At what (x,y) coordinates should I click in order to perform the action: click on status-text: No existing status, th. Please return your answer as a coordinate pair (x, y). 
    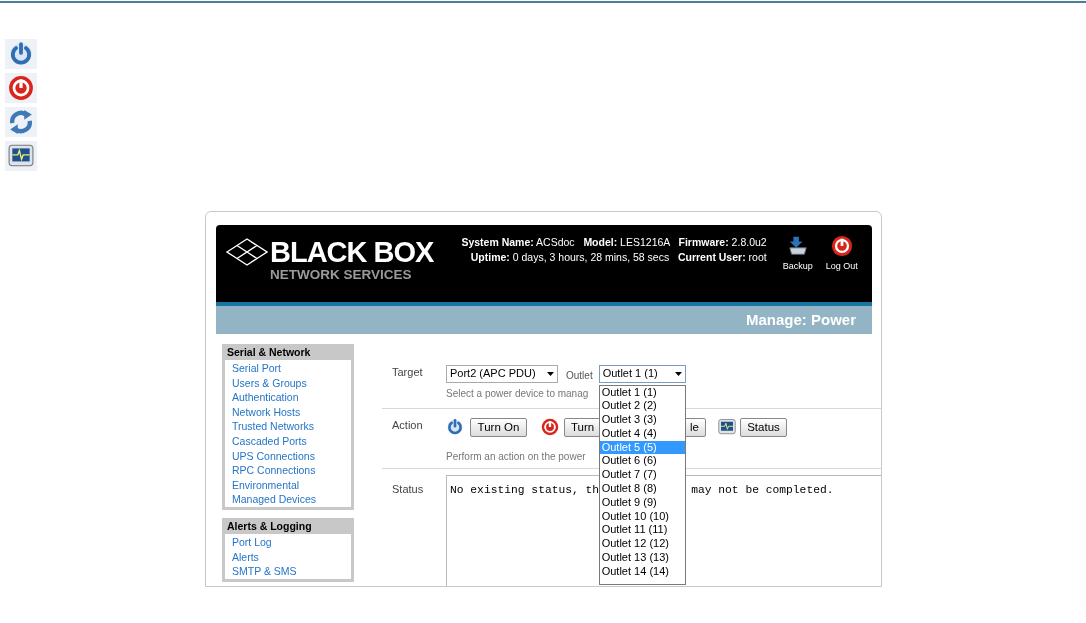
    Looking at the image, I should click on (525, 490).